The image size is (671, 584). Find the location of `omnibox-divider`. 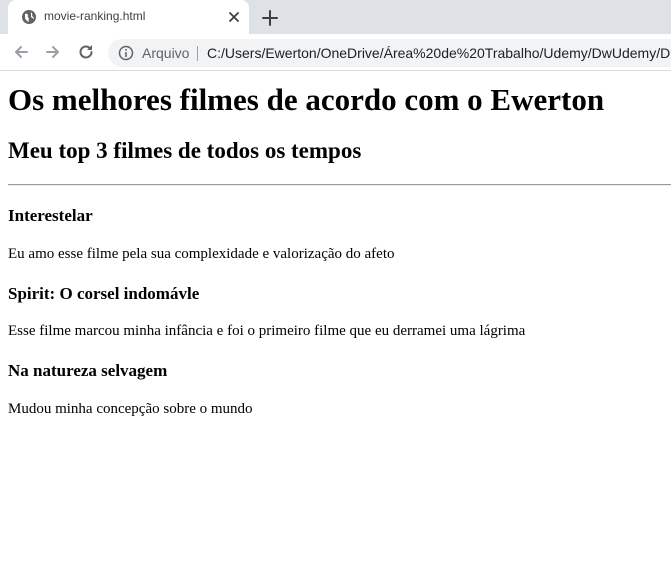

omnibox-divider is located at coordinates (197, 53).